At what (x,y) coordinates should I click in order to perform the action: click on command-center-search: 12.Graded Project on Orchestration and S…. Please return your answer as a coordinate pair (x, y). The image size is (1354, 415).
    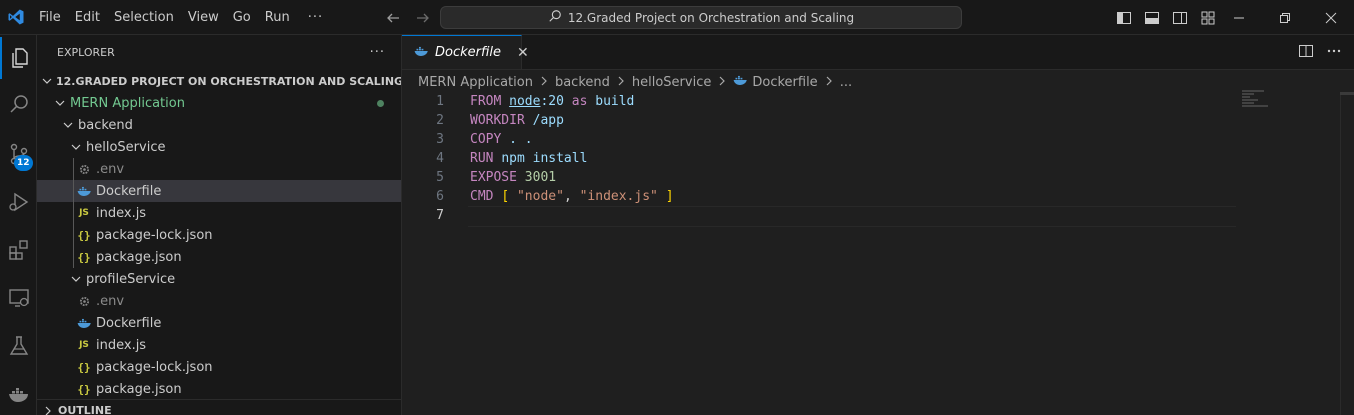
    Looking at the image, I should click on (701, 17).